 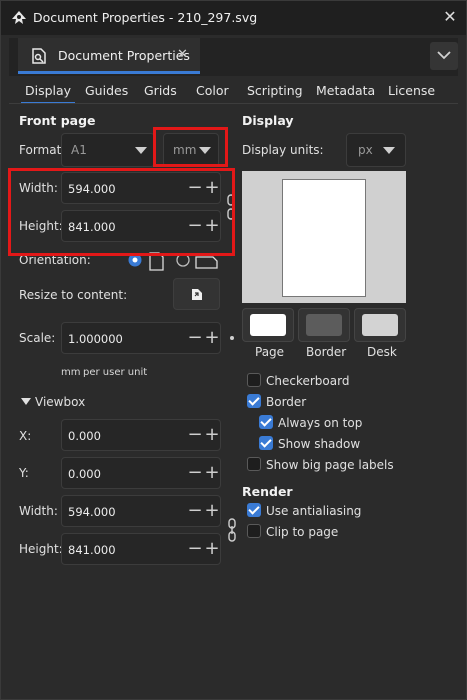 What do you see at coordinates (92, 189) in the screenshot?
I see `page-width-value: 594.000` at bounding box center [92, 189].